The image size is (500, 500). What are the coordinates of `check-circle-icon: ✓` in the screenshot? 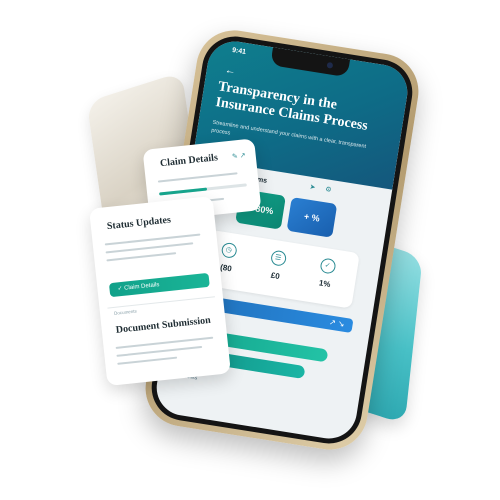 It's located at (120, 289).